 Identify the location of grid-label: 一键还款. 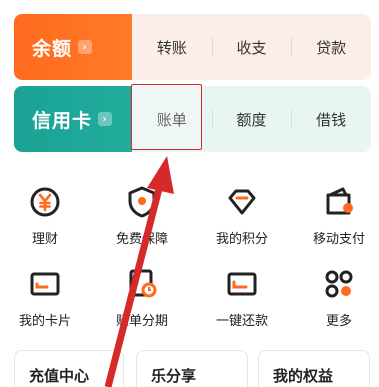
(241, 321).